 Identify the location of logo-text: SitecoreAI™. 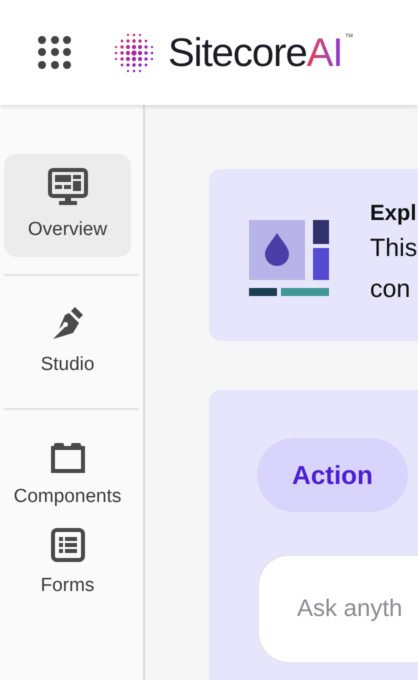
(261, 52).